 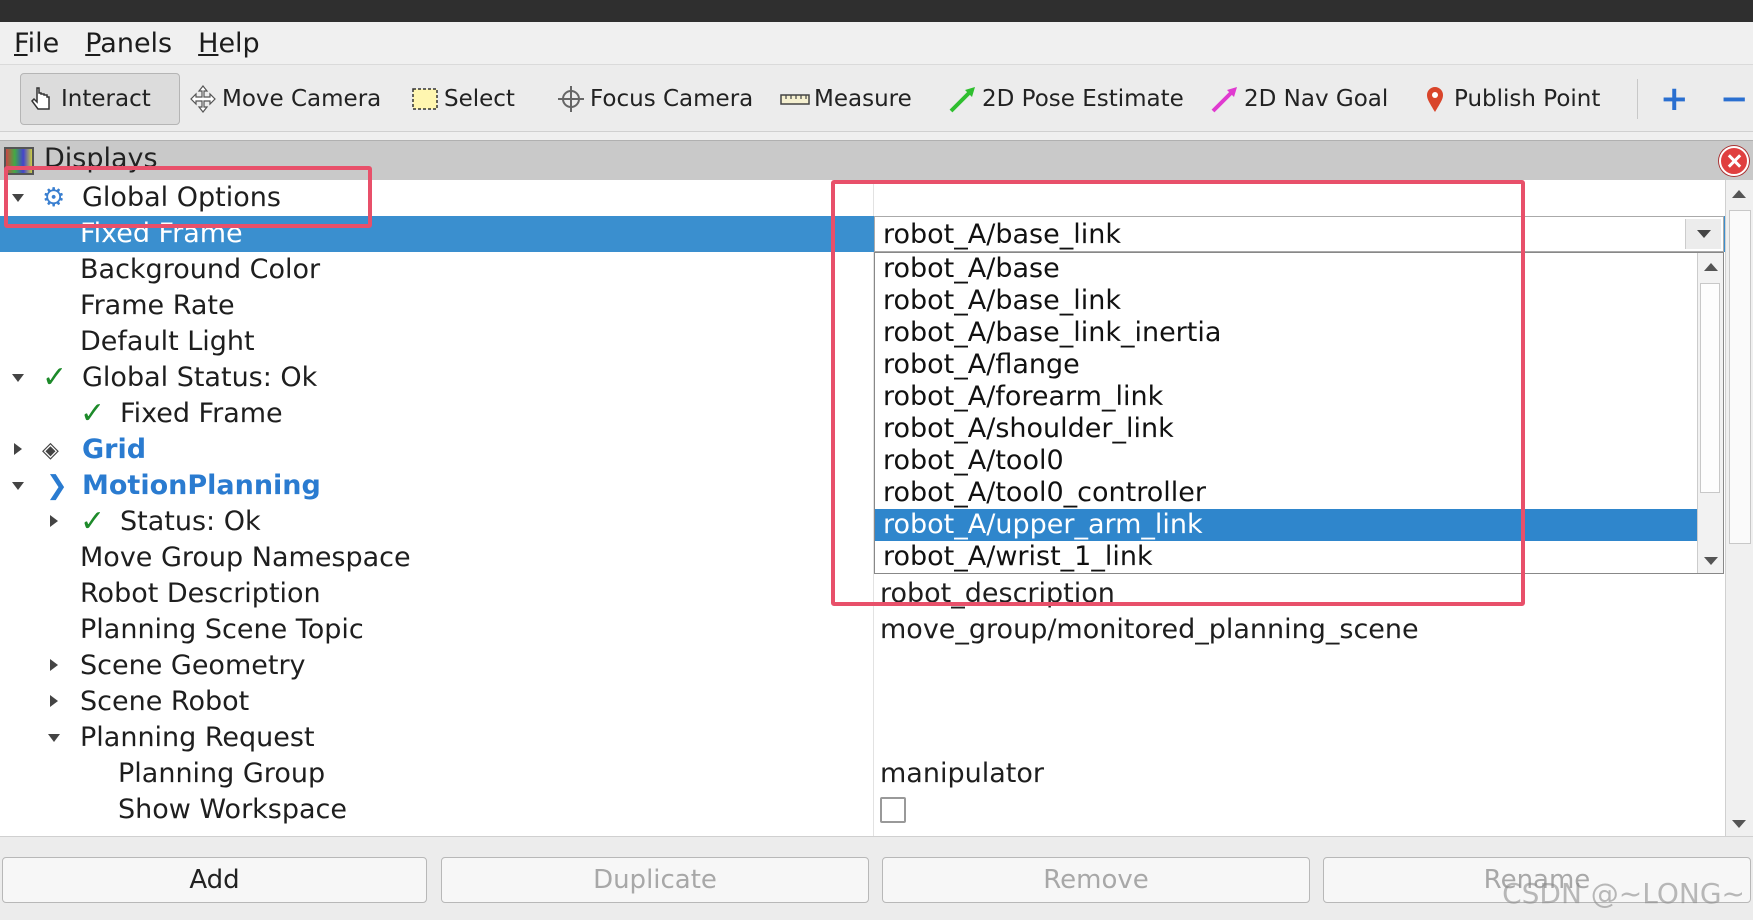 I want to click on tree-scrollbar, so click(x=1739, y=508).